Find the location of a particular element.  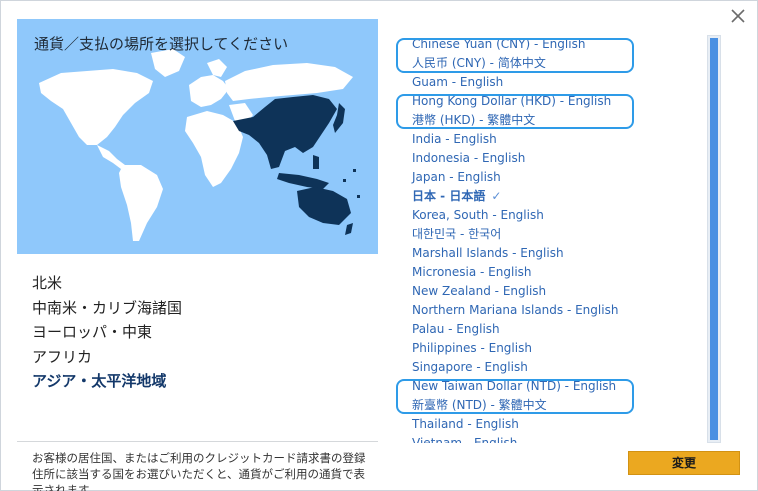

region-item-north-america: 北米 is located at coordinates (107, 283).